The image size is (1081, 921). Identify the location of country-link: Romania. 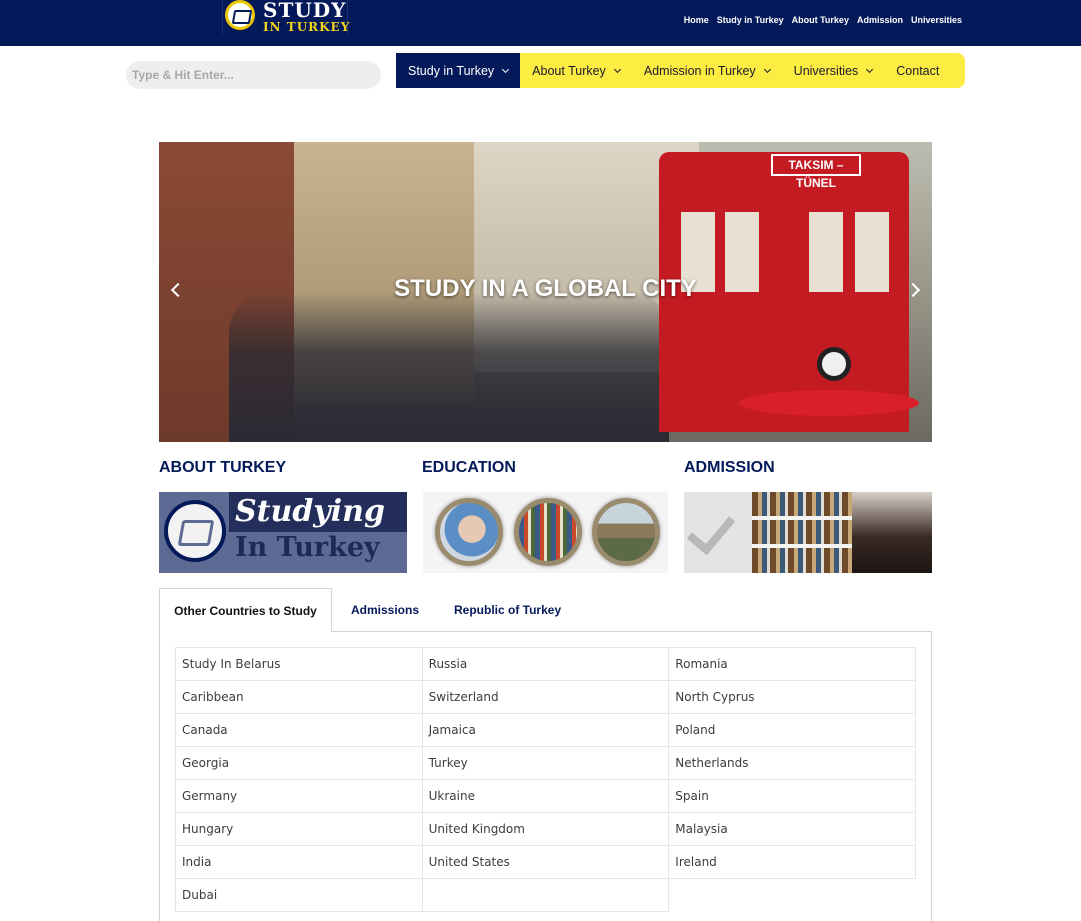
(792, 664).